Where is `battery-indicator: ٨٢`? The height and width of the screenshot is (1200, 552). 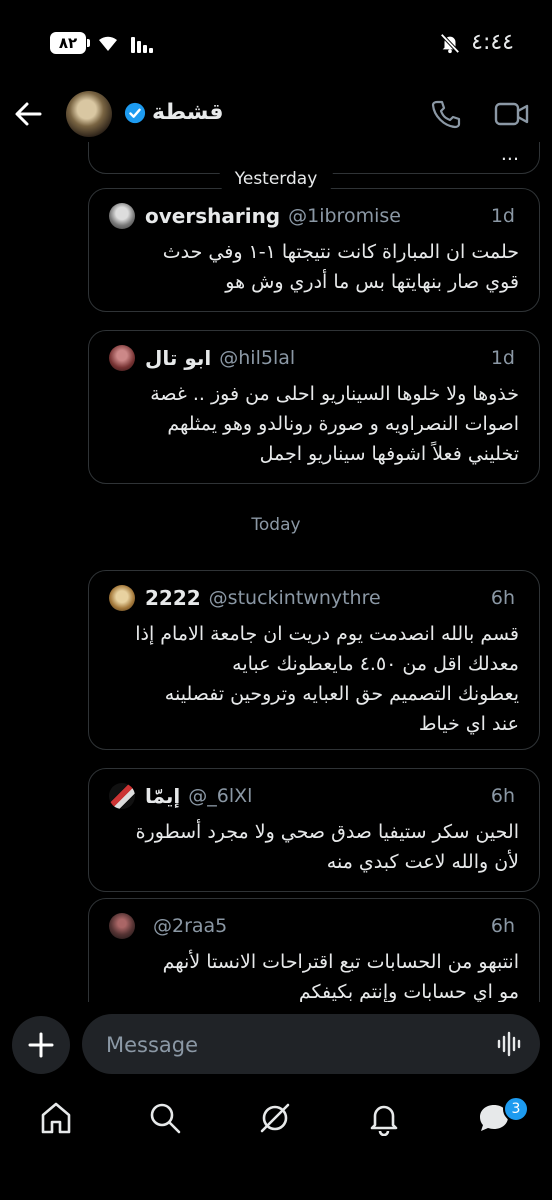 battery-indicator: ٨٢ is located at coordinates (70, 43).